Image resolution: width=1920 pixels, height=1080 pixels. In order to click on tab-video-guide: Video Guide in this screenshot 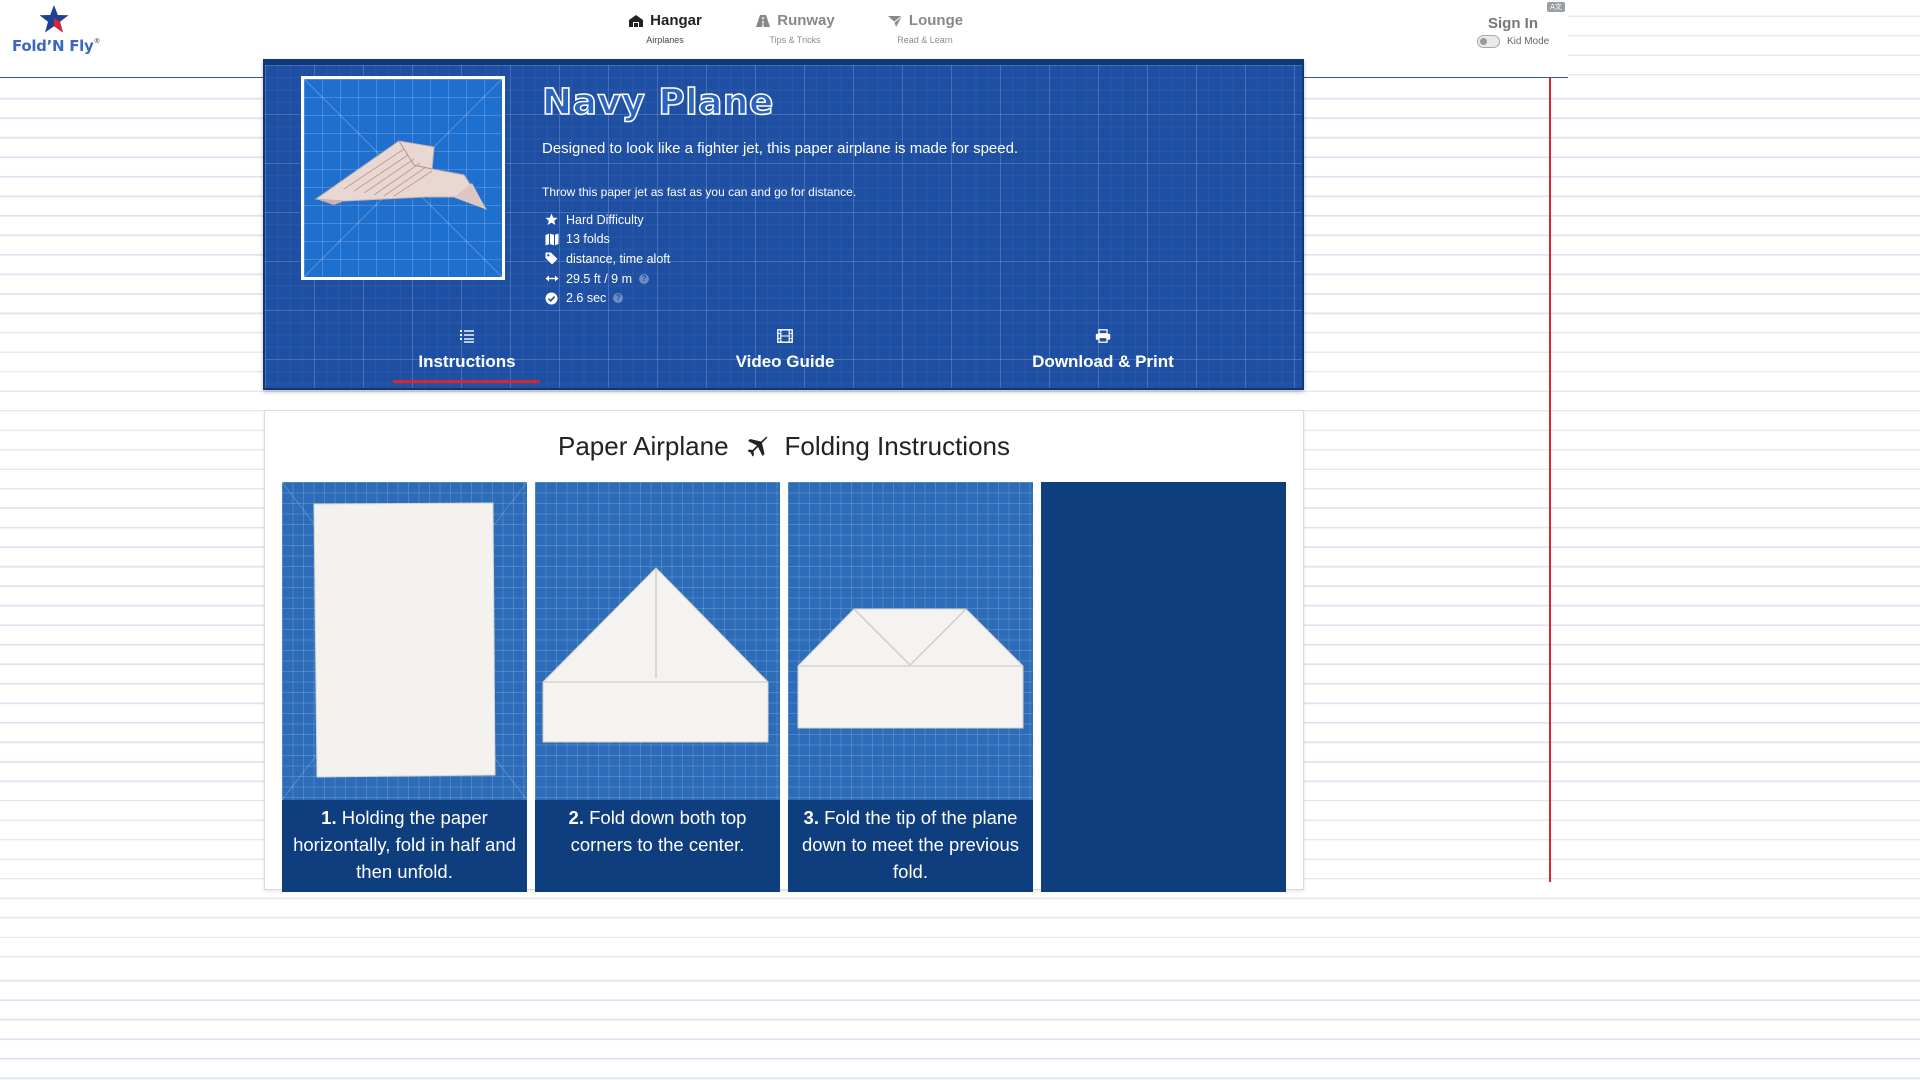, I will do `click(785, 350)`.